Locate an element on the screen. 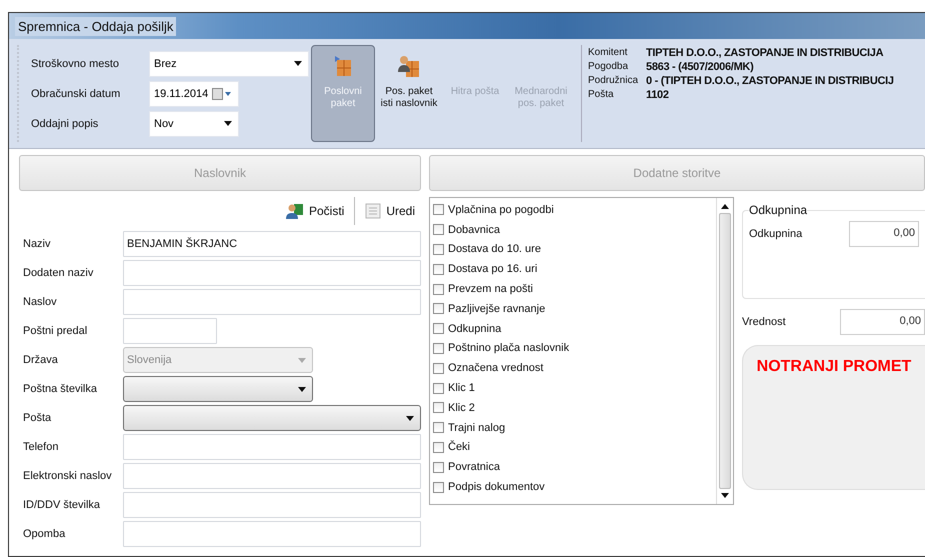 The width and height of the screenshot is (925, 557). group-title: Odkupnina is located at coordinates (778, 210).